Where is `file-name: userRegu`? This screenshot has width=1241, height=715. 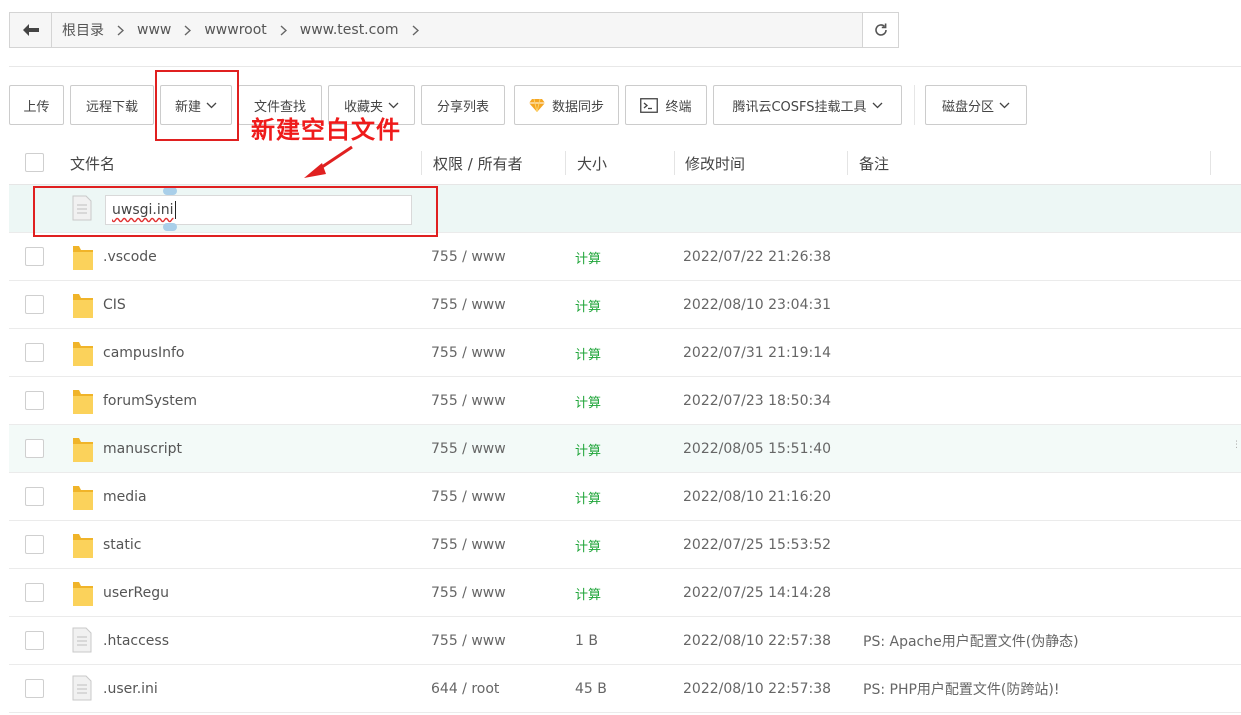 file-name: userRegu is located at coordinates (136, 593).